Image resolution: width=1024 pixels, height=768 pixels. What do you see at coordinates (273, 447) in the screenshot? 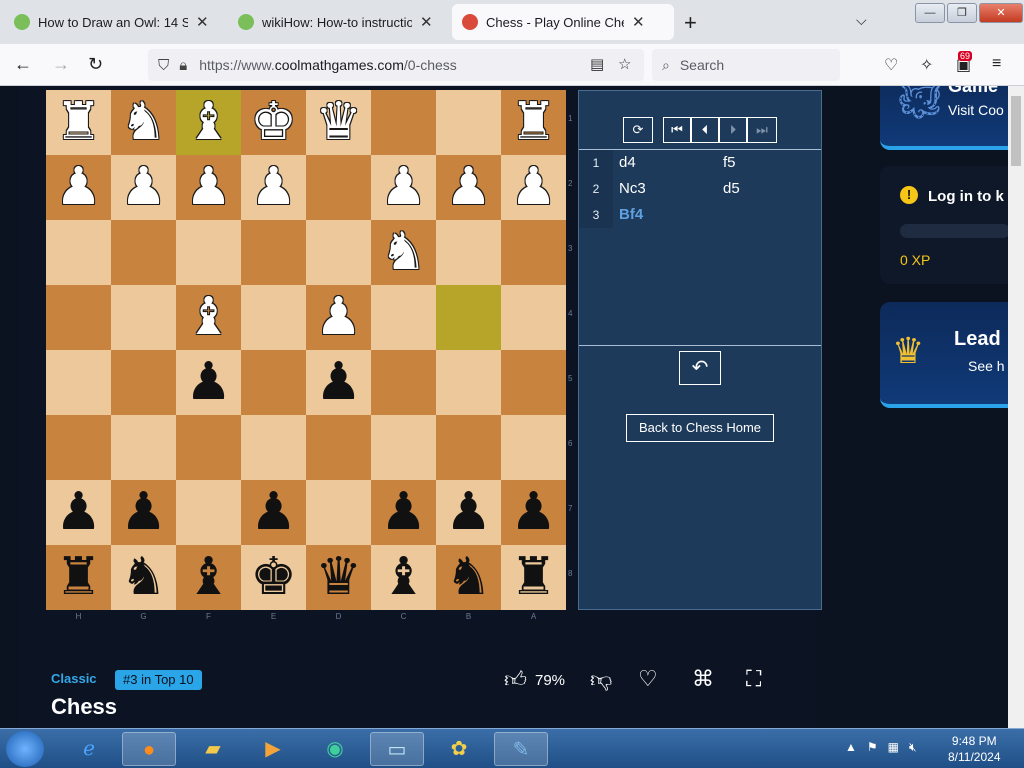
I see `square-e6` at bounding box center [273, 447].